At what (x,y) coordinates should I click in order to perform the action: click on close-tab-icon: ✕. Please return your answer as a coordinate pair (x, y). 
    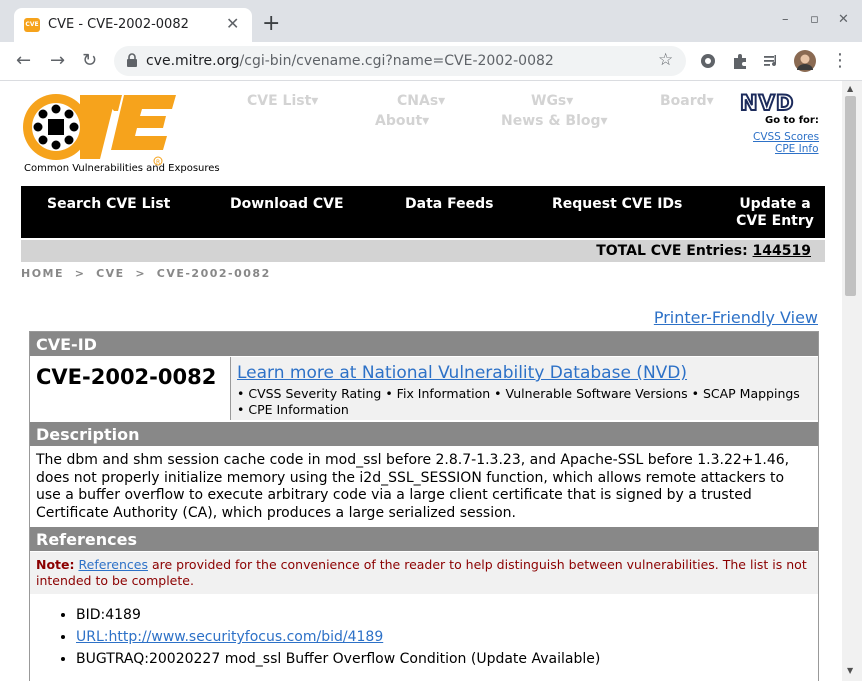
    Looking at the image, I should click on (232, 24).